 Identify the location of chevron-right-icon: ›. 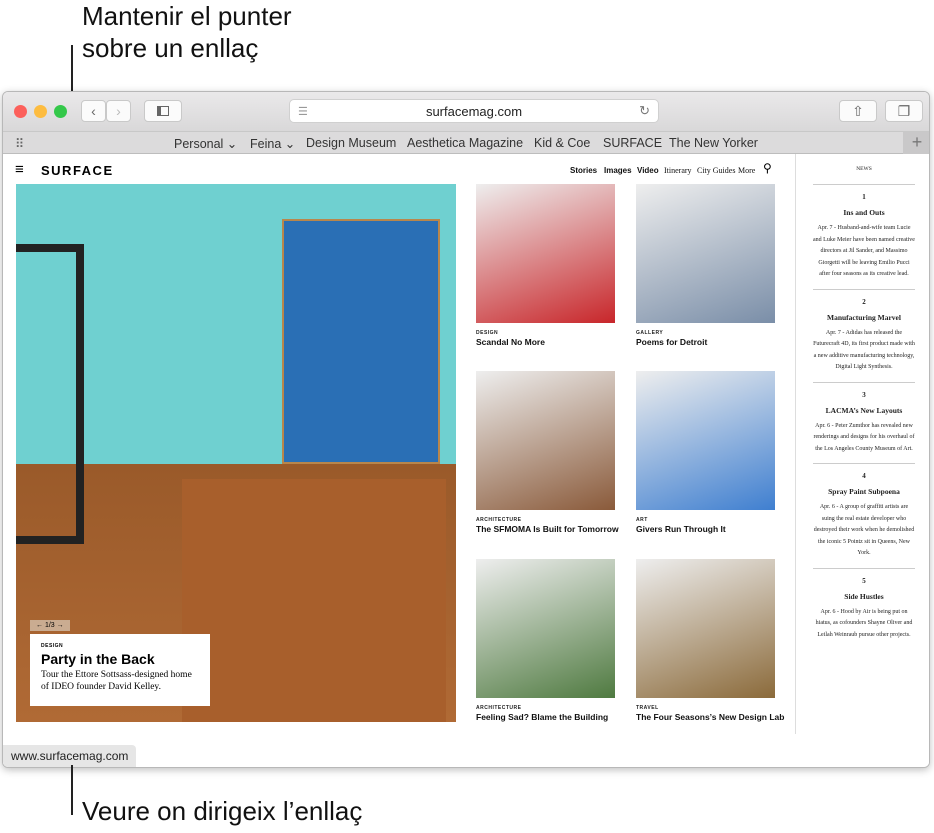
(118, 111).